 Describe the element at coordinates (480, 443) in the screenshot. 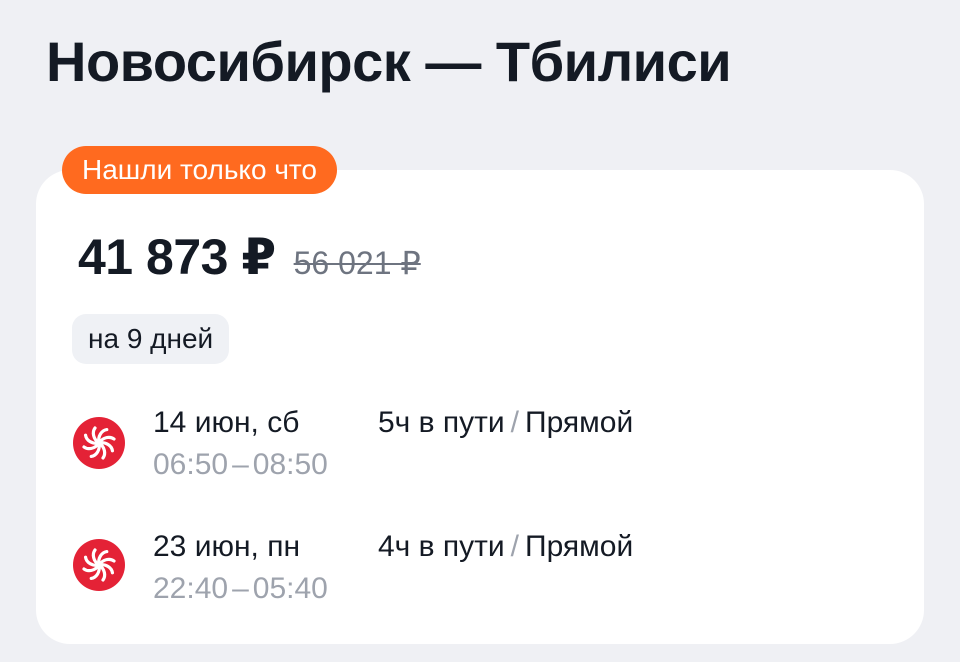

I see `flight-segment-outbound: 14 июн, сб 06:50–08:50 5ч в пути / Прямой` at that location.